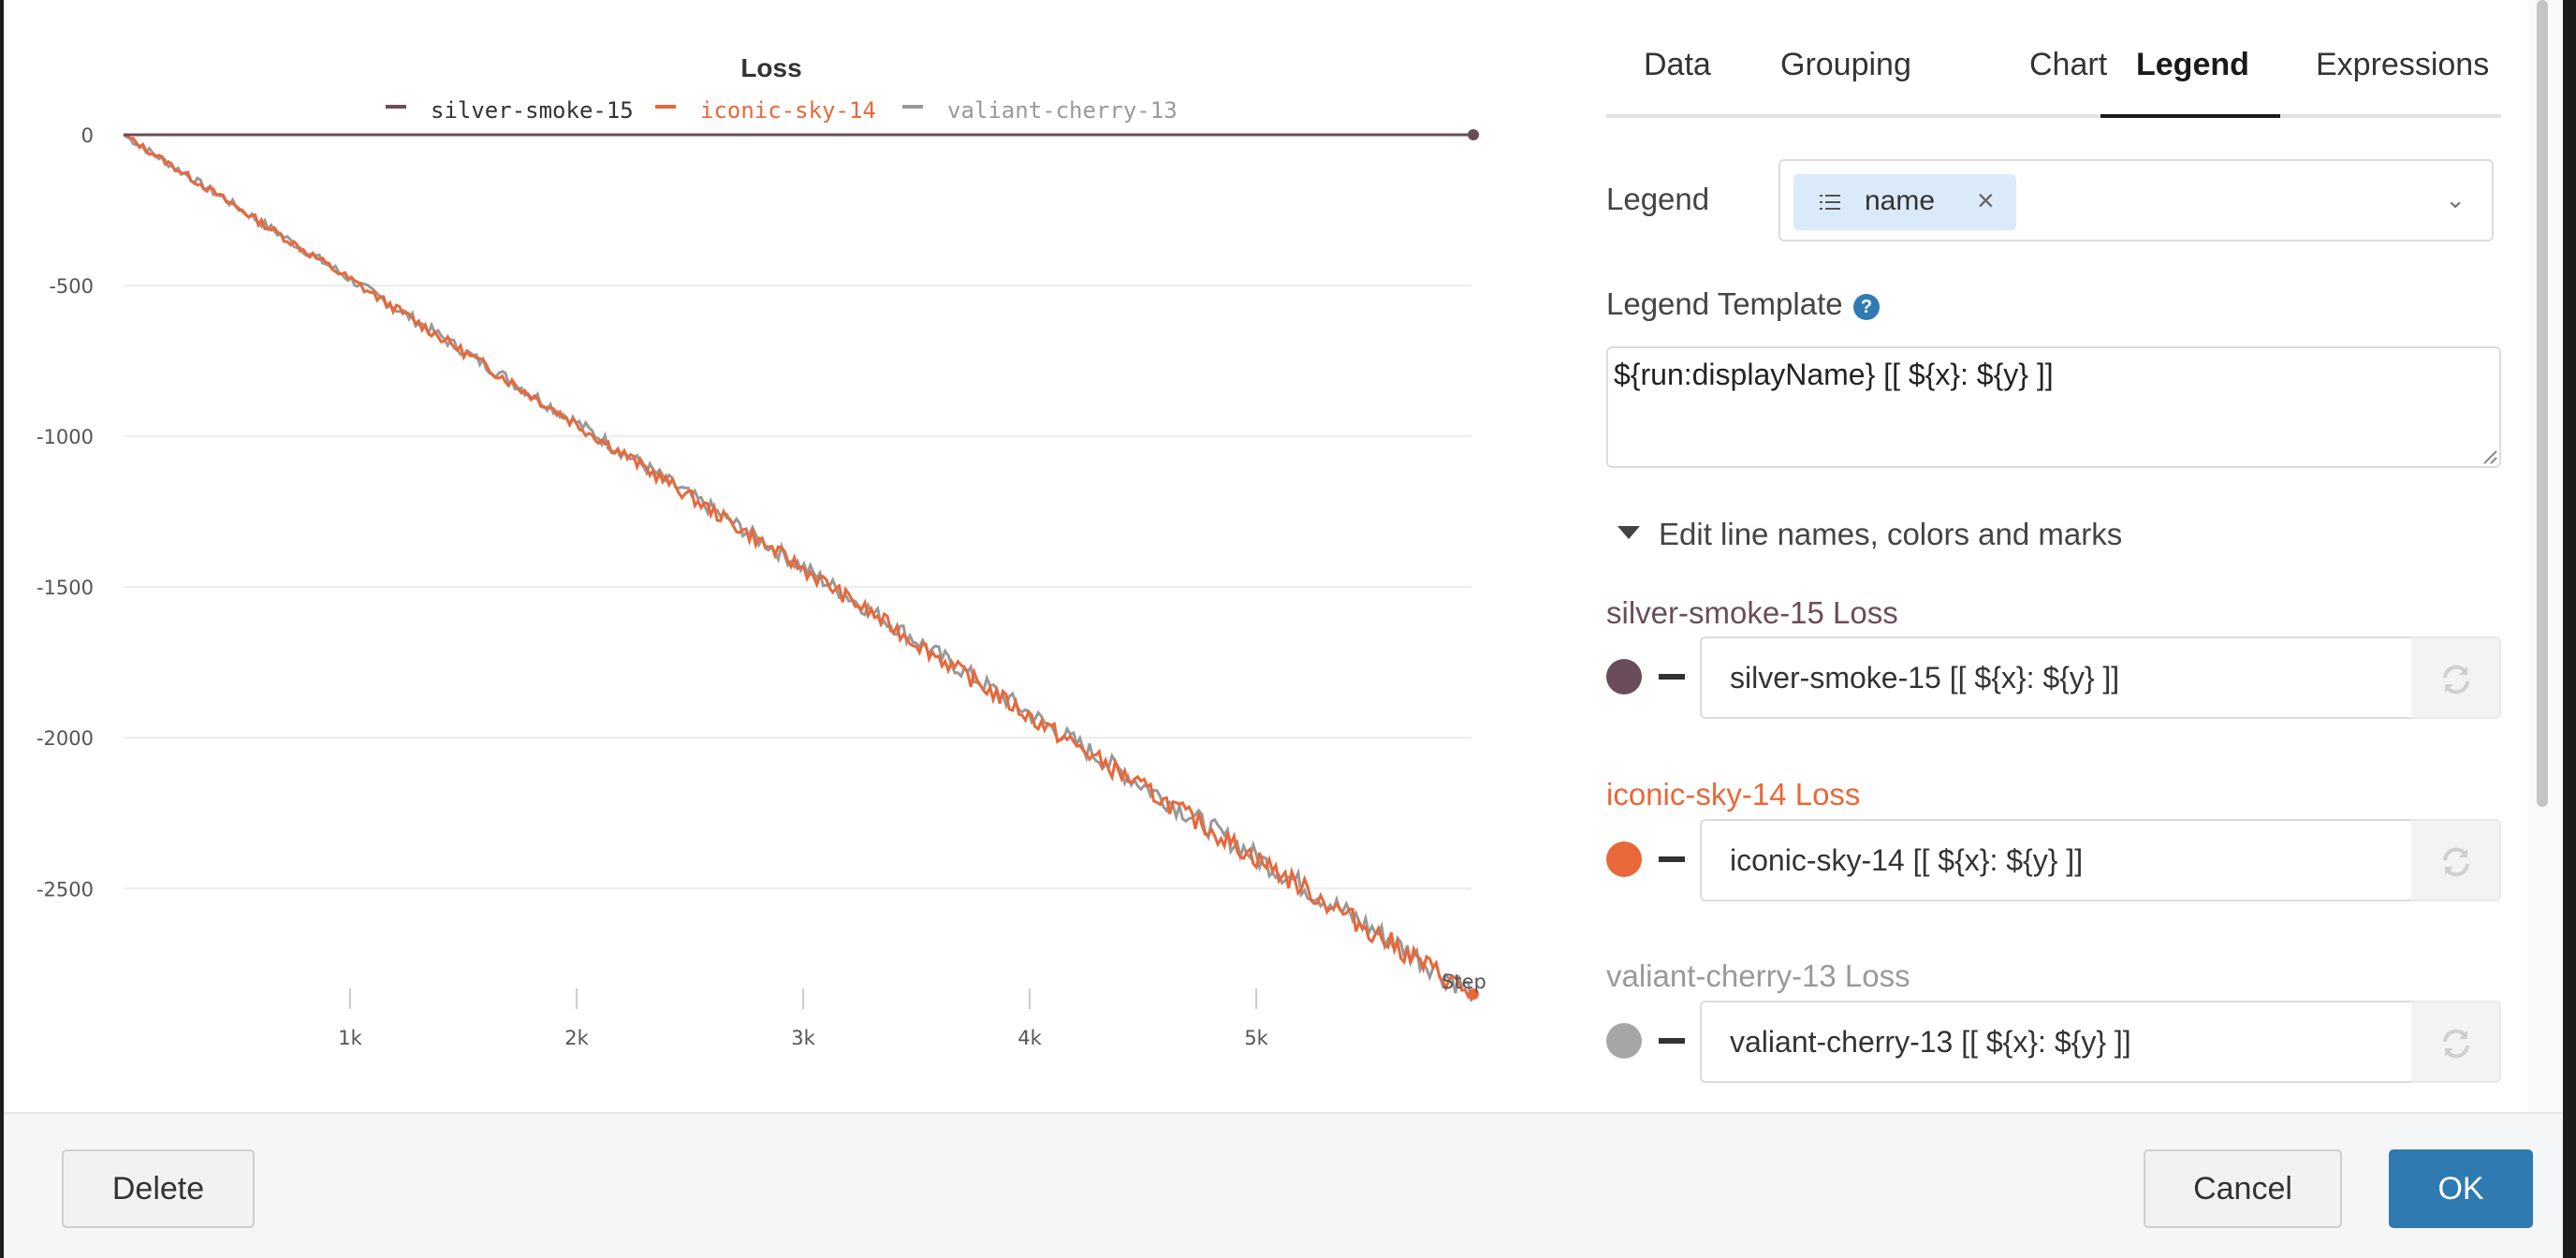 The image size is (2576, 1258). Describe the element at coordinates (2455, 199) in the screenshot. I see `chevron-down-icon: ⌄` at that location.